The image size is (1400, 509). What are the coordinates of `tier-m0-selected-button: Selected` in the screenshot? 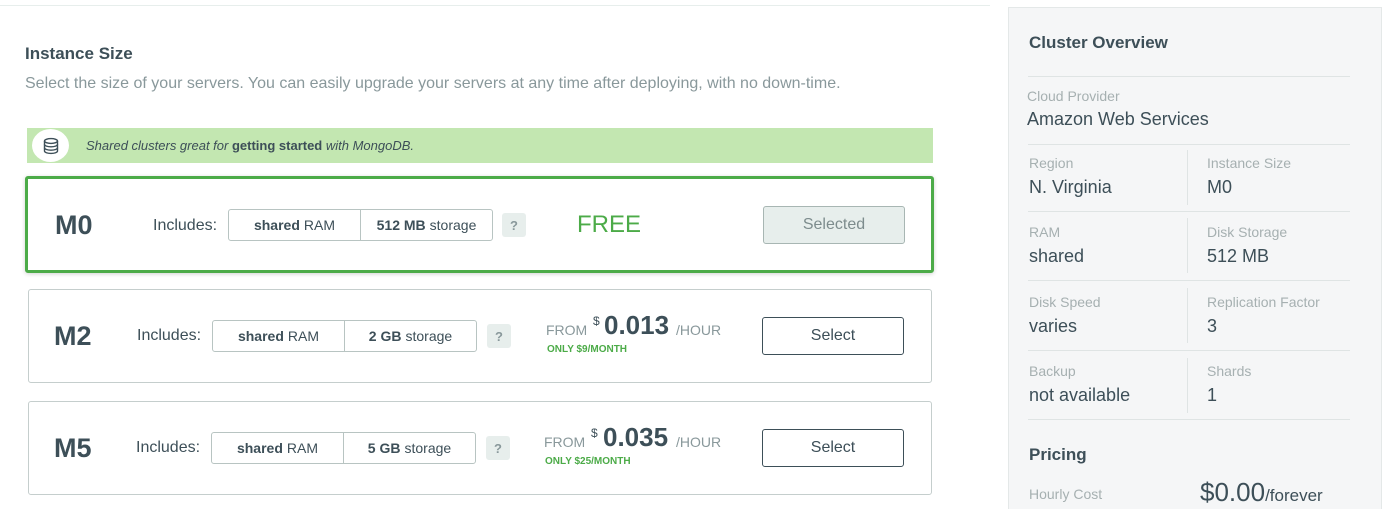 It's located at (834, 225).